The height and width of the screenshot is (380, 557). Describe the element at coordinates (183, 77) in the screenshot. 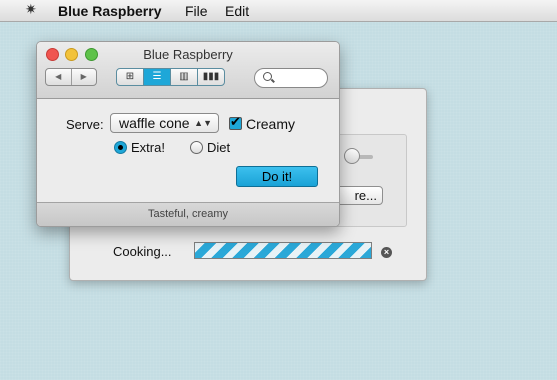

I see `column-view-icon: ▥` at that location.